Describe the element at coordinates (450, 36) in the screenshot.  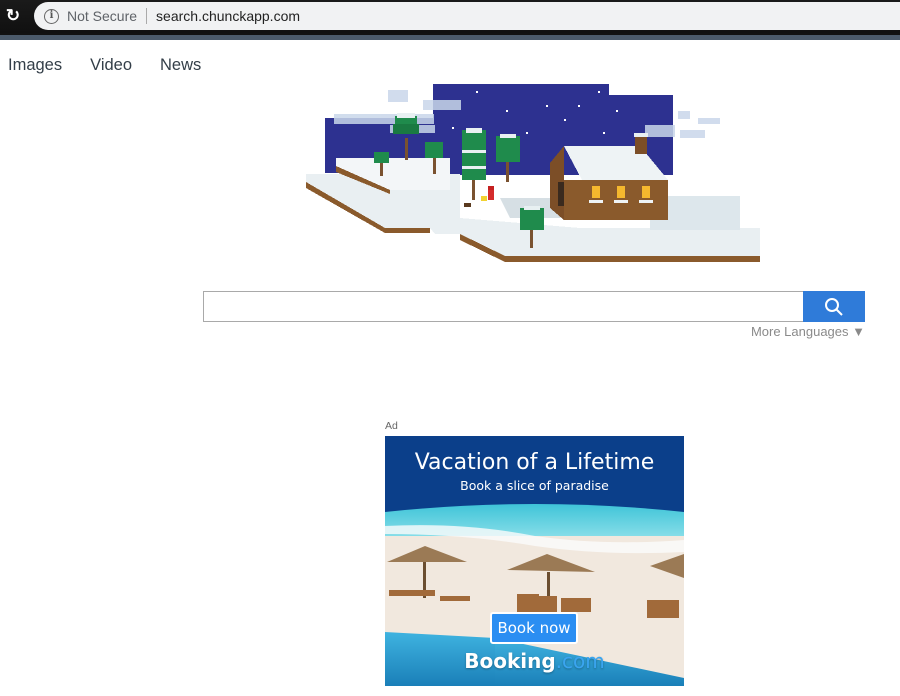
I see `toolbar-shadow` at that location.